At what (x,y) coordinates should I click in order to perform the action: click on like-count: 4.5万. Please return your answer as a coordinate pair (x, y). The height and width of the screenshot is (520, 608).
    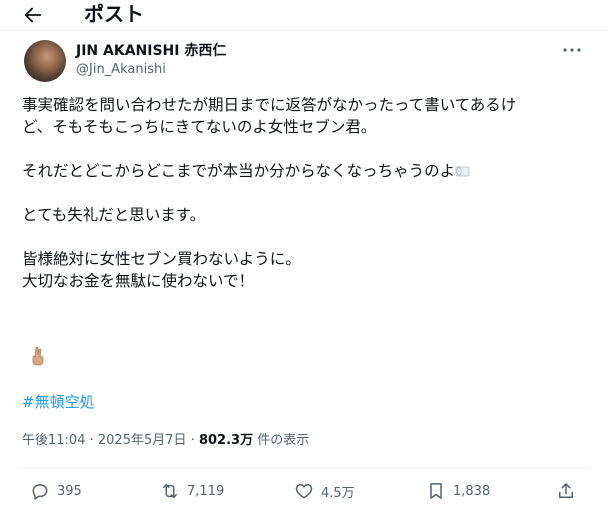
    Looking at the image, I should click on (338, 493).